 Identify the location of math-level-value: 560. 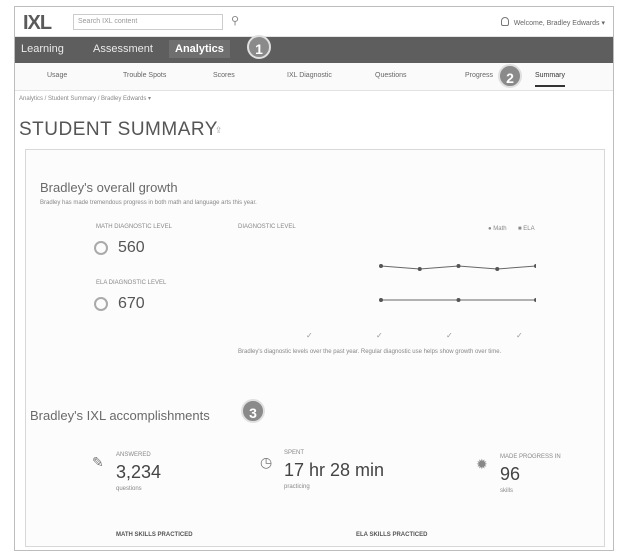
(131, 247).